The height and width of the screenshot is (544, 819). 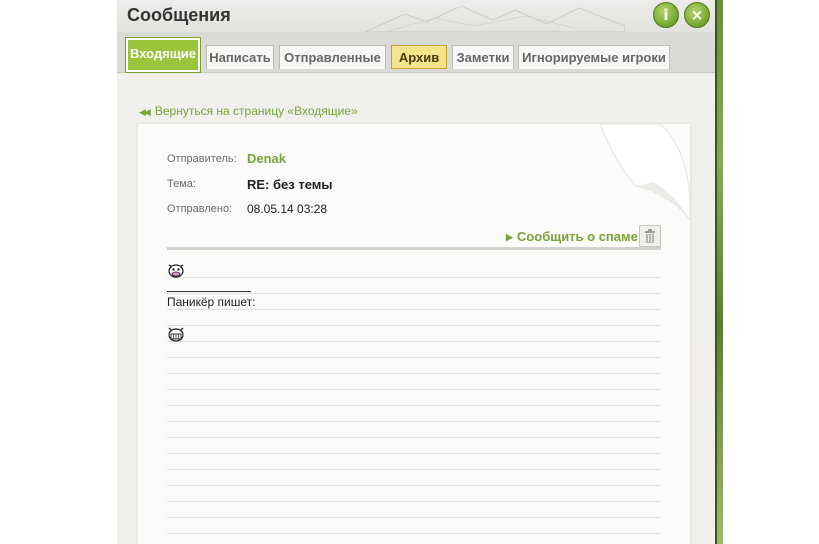 What do you see at coordinates (240, 57) in the screenshot?
I see `tab-compose: Написать` at bounding box center [240, 57].